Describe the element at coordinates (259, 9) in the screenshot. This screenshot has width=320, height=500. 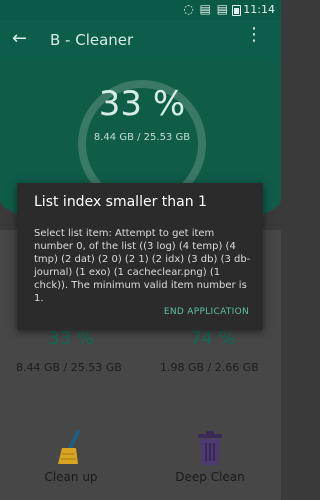
I see `status-time: 11:14` at that location.